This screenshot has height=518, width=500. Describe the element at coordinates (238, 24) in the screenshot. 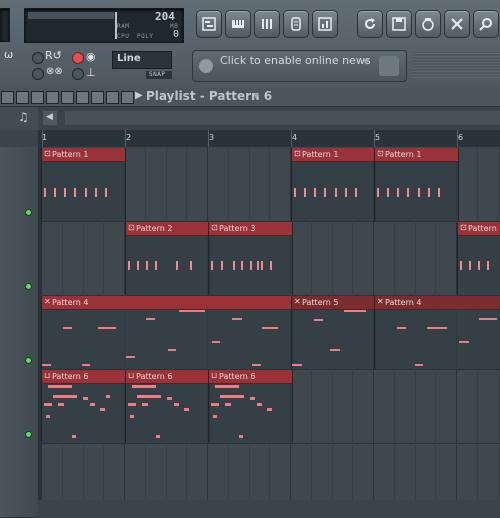

I see `piano-roll-button` at that location.